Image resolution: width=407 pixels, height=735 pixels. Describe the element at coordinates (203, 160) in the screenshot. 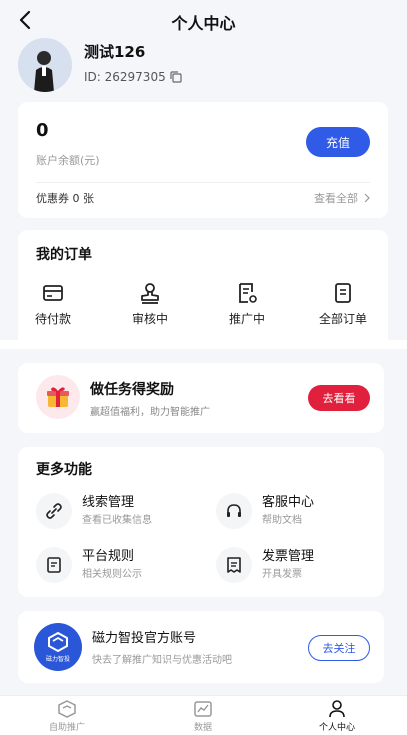

I see `balance-card: 0 账户余额(元) 充值 优惠券 0 张 查看全部` at that location.